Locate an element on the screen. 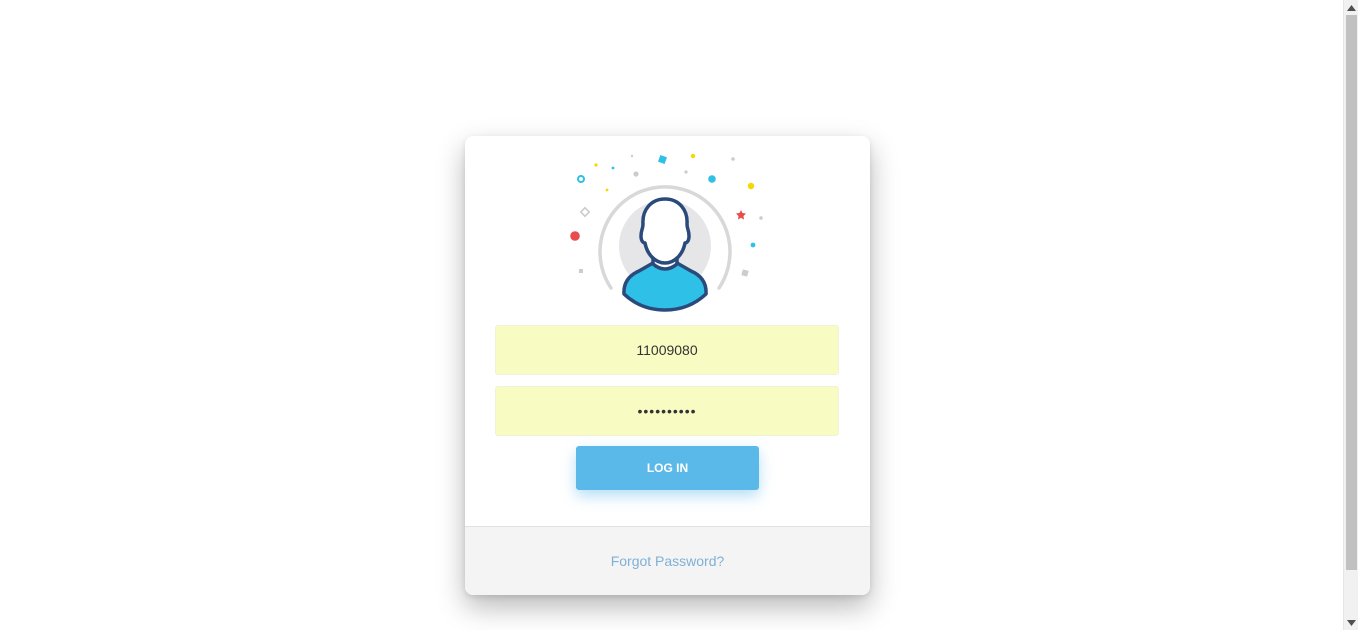  password-input is located at coordinates (667, 411).